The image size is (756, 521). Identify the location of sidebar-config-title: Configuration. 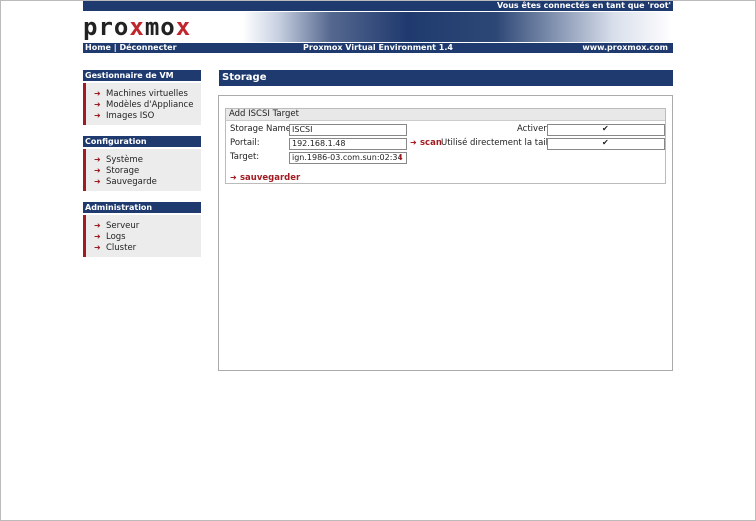
(142, 141).